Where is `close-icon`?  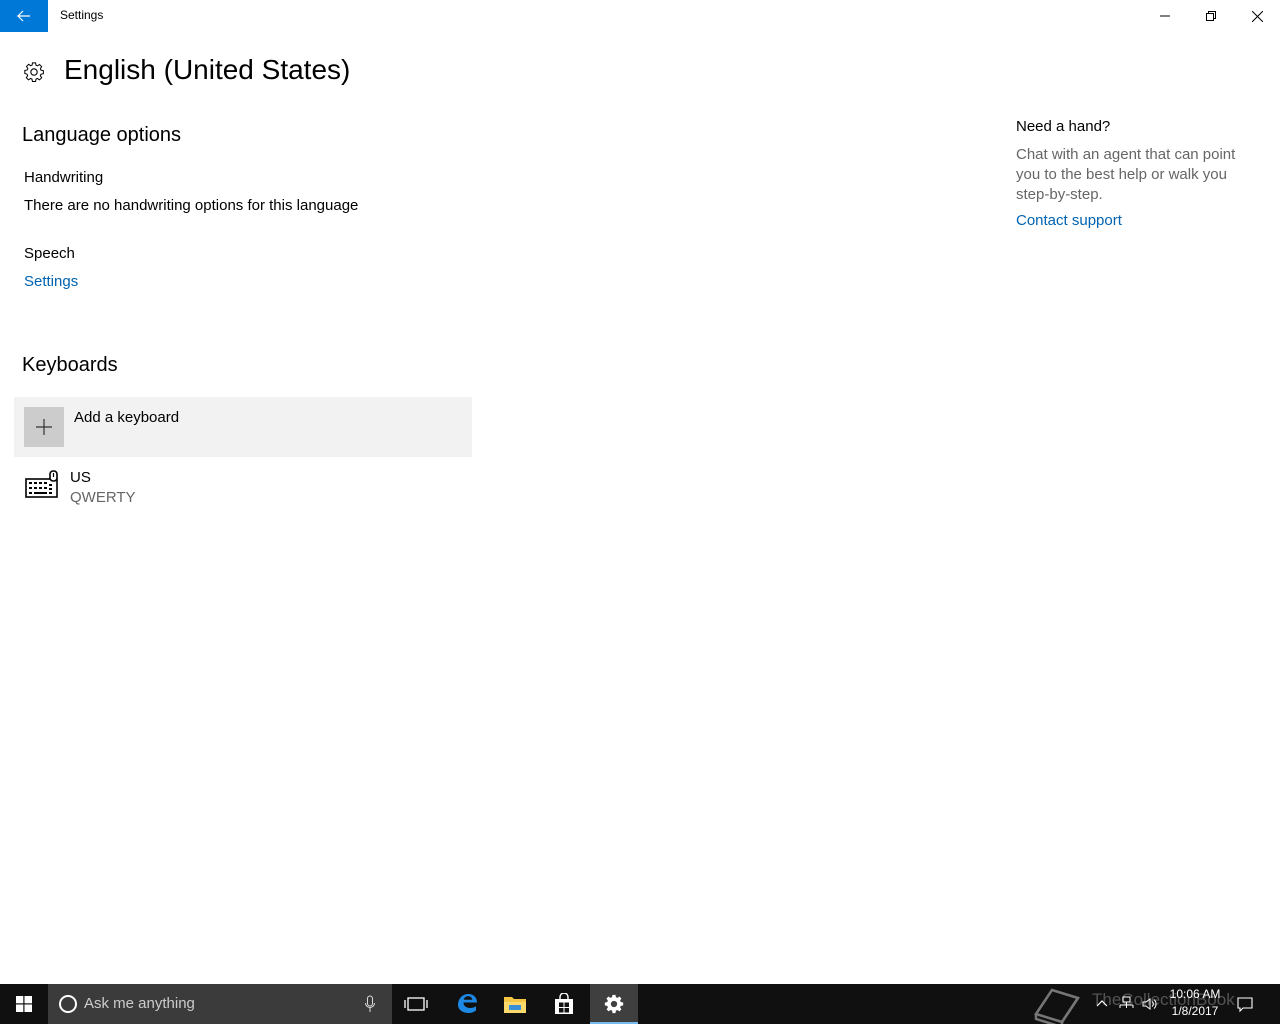
close-icon is located at coordinates (1257, 16).